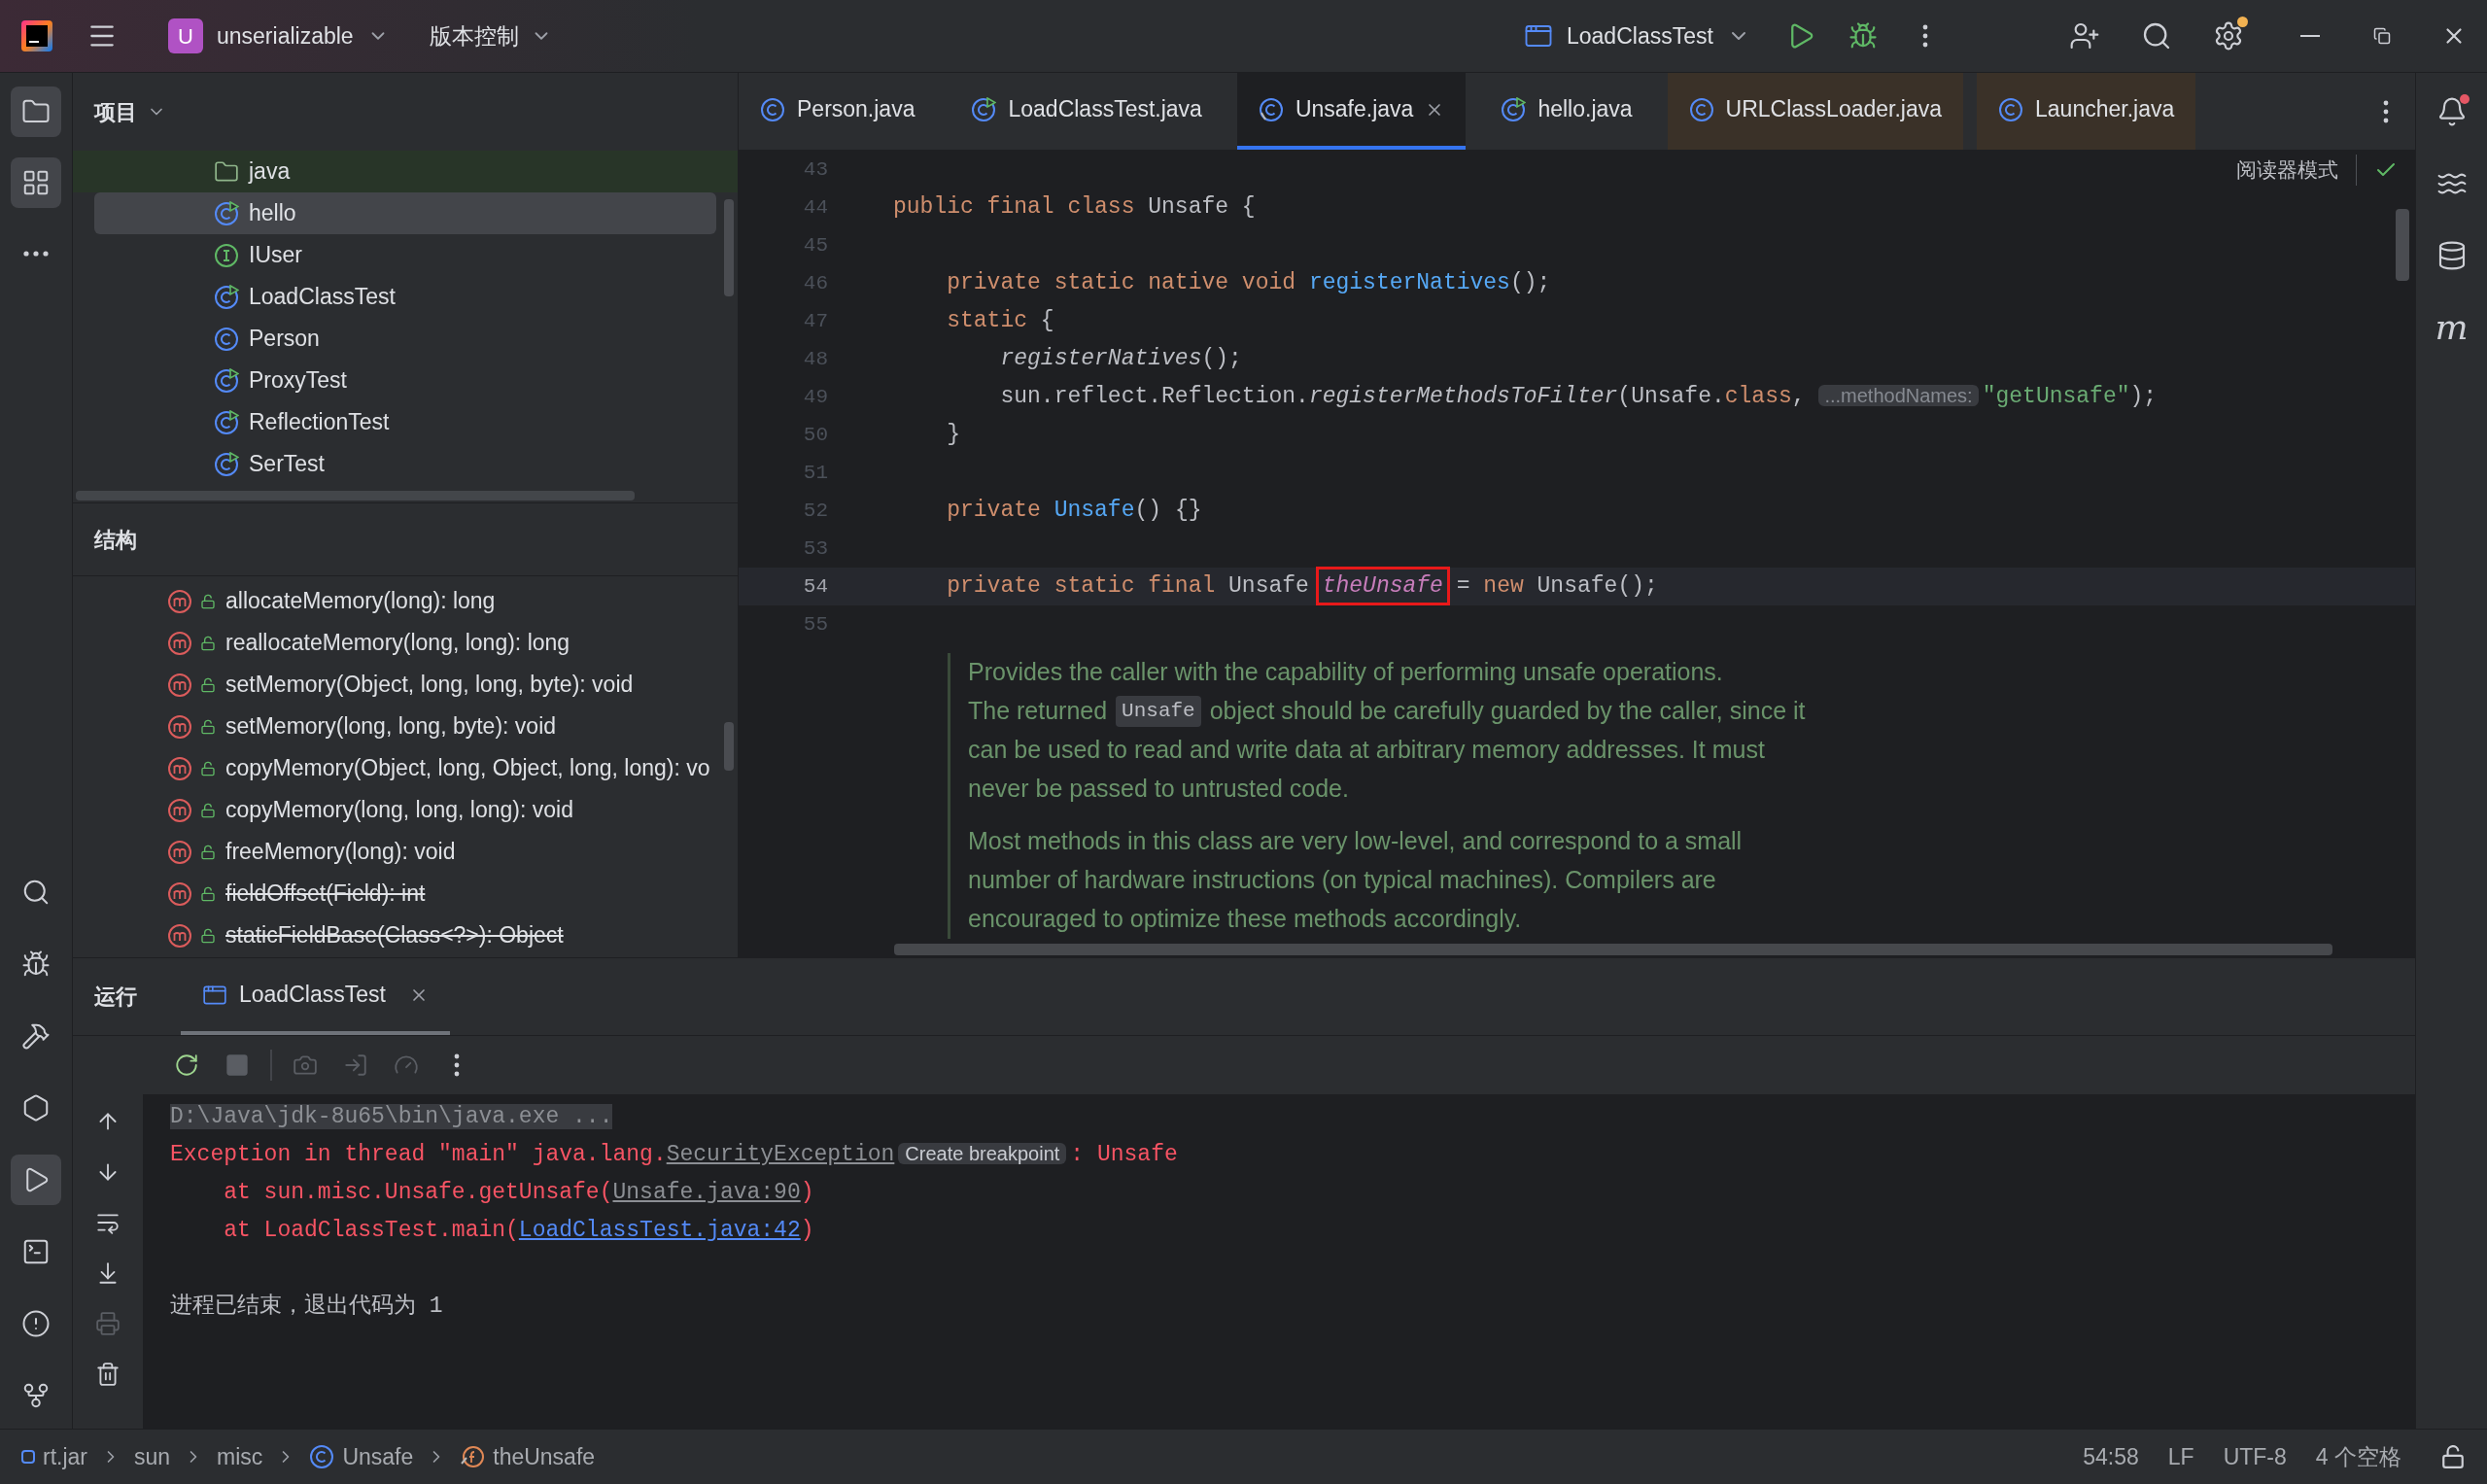 The image size is (2487, 1484). Describe the element at coordinates (116, 997) in the screenshot. I see `panel-title: 运行` at that location.